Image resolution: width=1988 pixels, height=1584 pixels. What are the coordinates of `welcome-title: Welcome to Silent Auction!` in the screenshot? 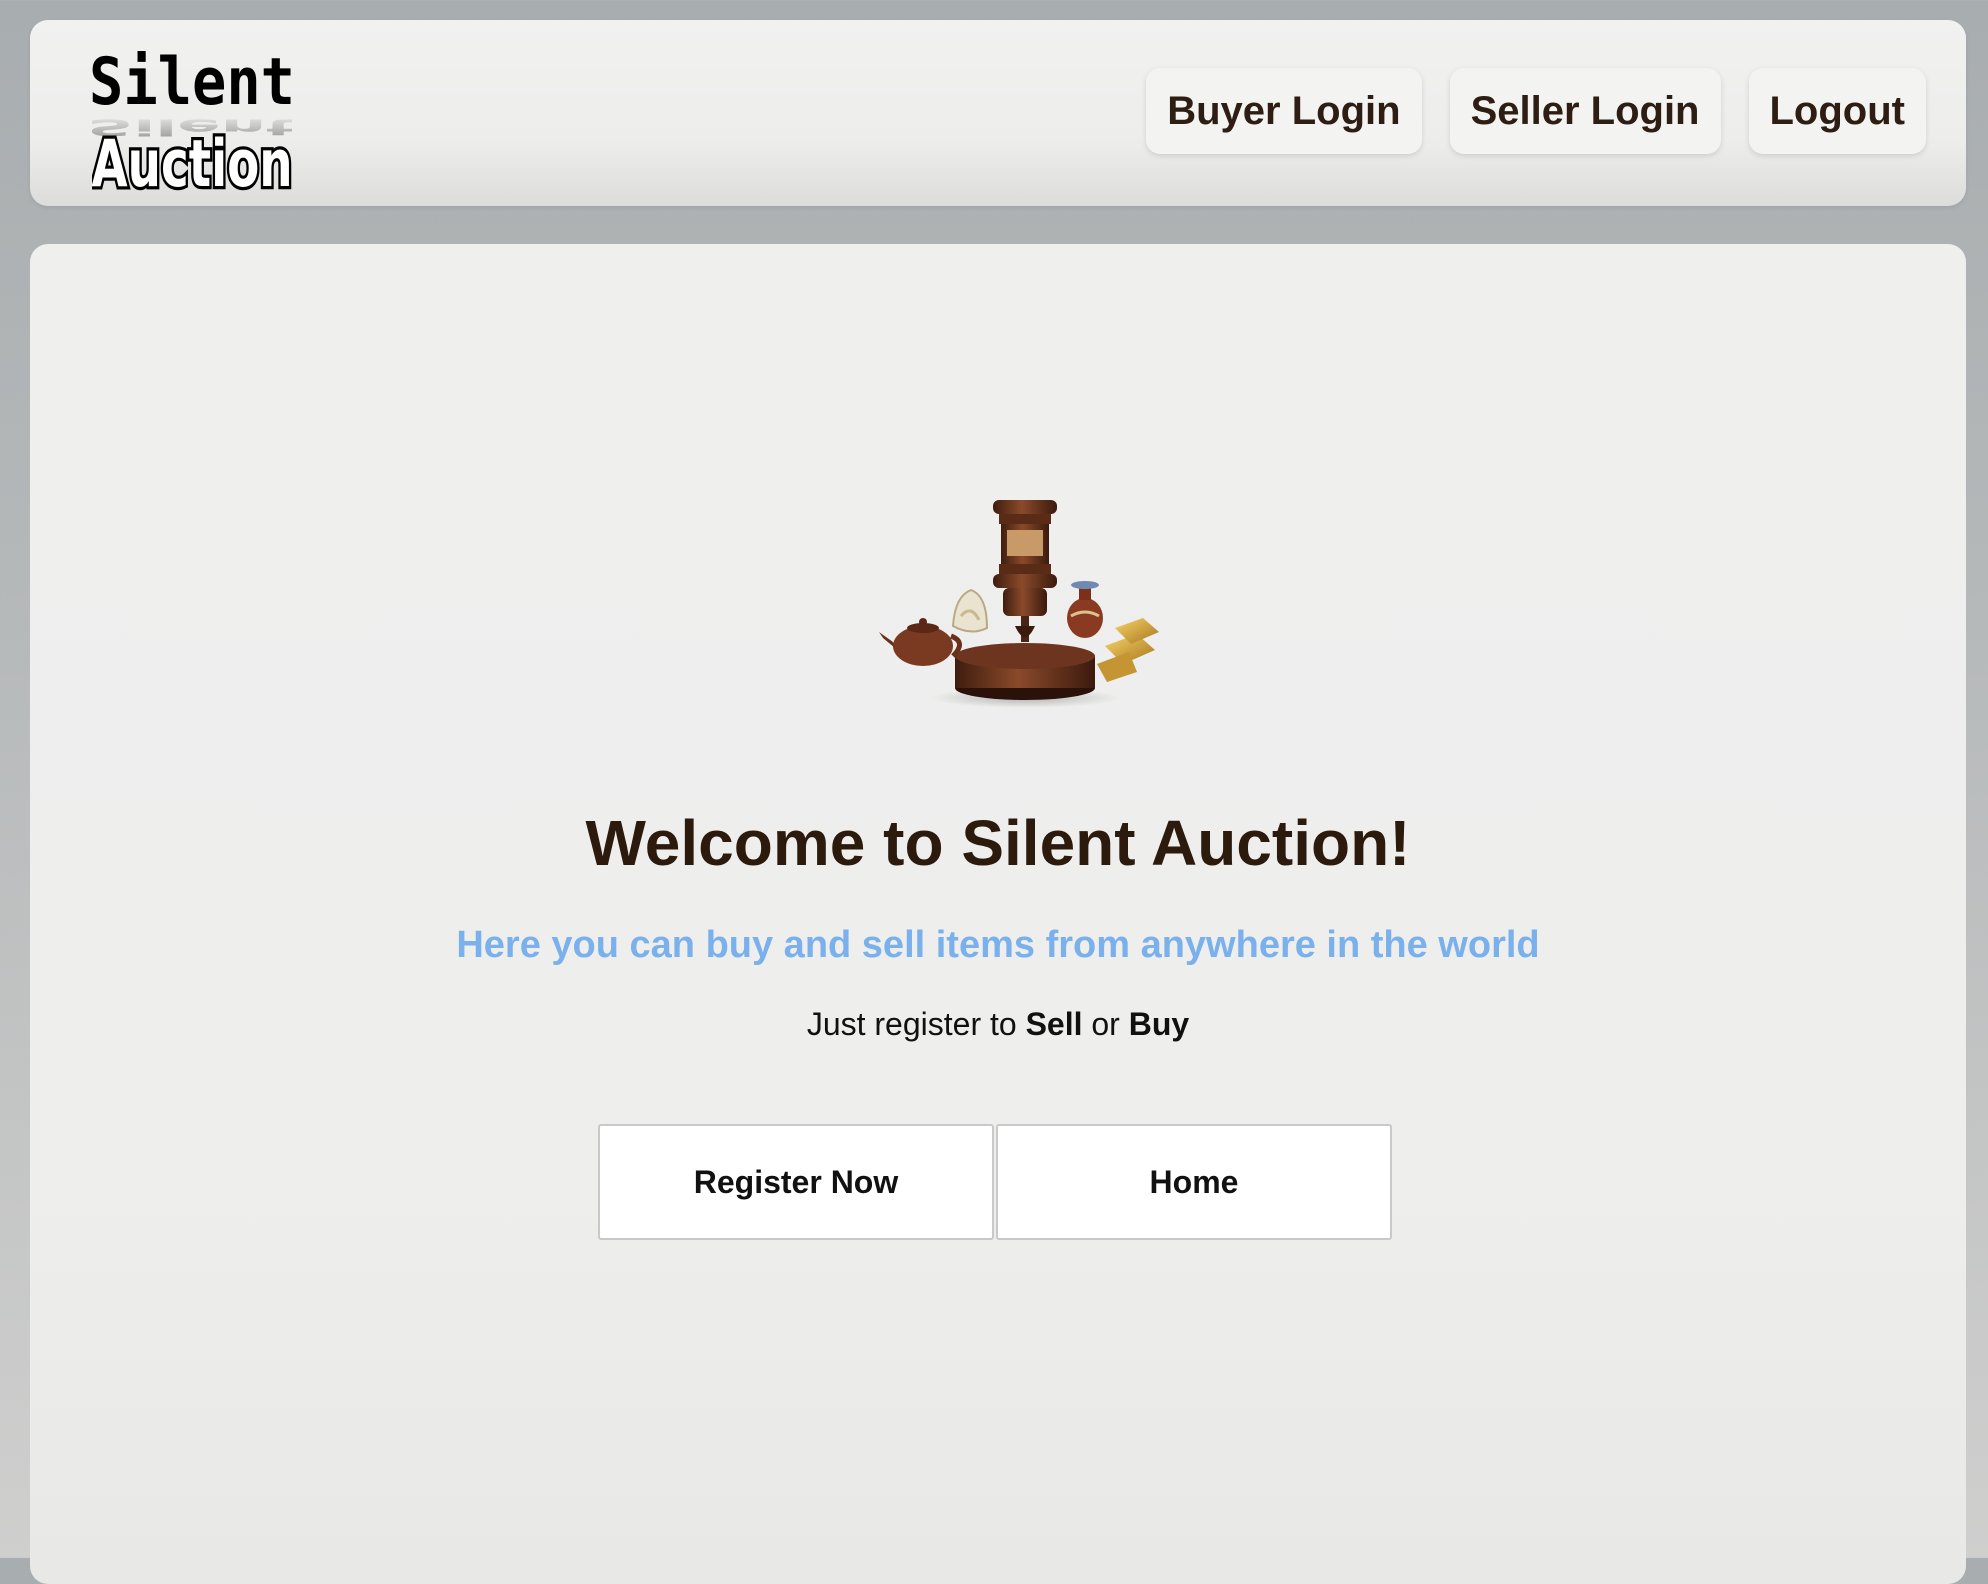 It's located at (998, 843).